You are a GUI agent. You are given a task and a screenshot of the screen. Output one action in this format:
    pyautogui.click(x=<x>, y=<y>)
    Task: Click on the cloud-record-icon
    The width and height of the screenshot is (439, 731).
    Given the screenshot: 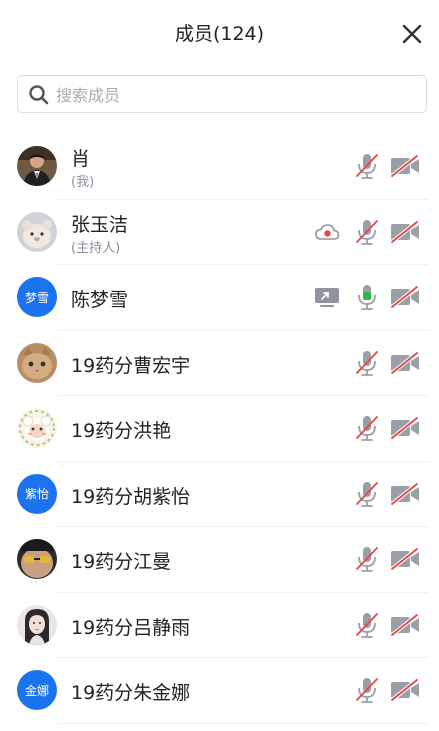 What is the action you would take?
    pyautogui.click(x=327, y=232)
    